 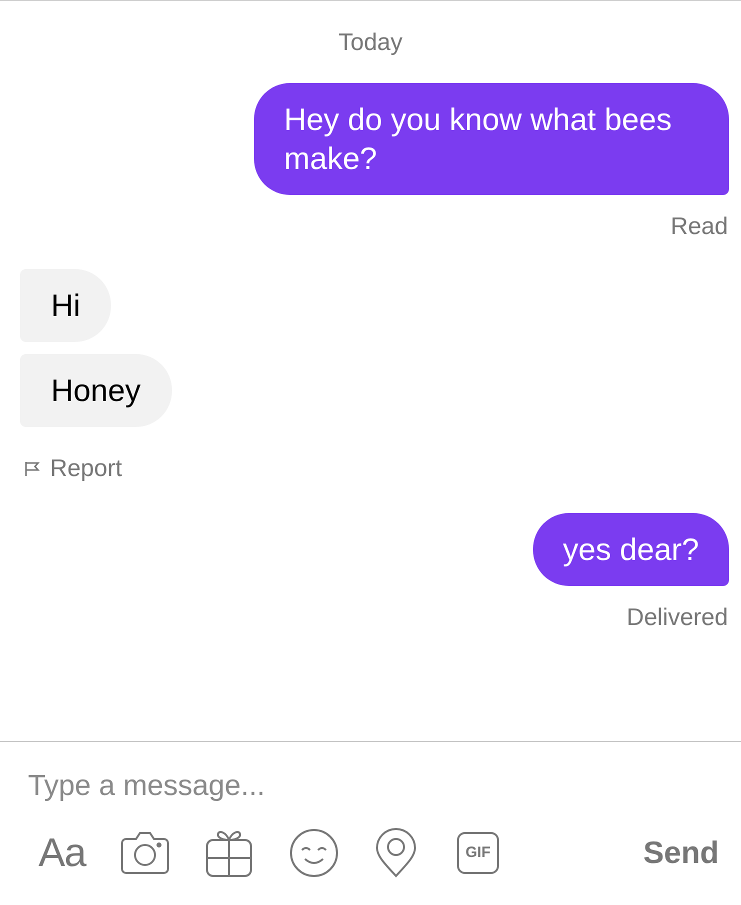 I want to click on report-link: Report, so click(x=86, y=469).